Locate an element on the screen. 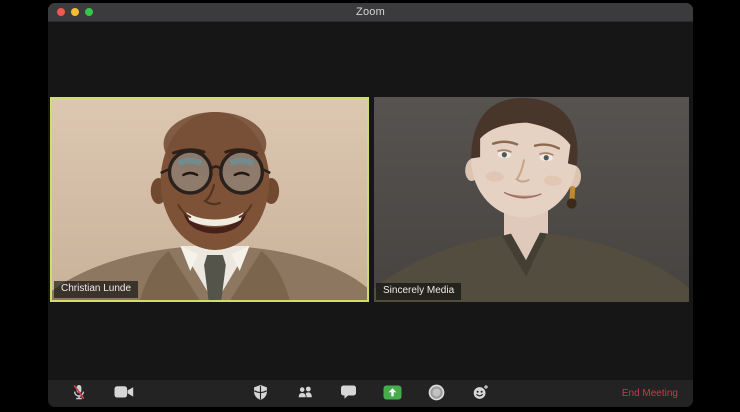  chat-button is located at coordinates (349, 393).